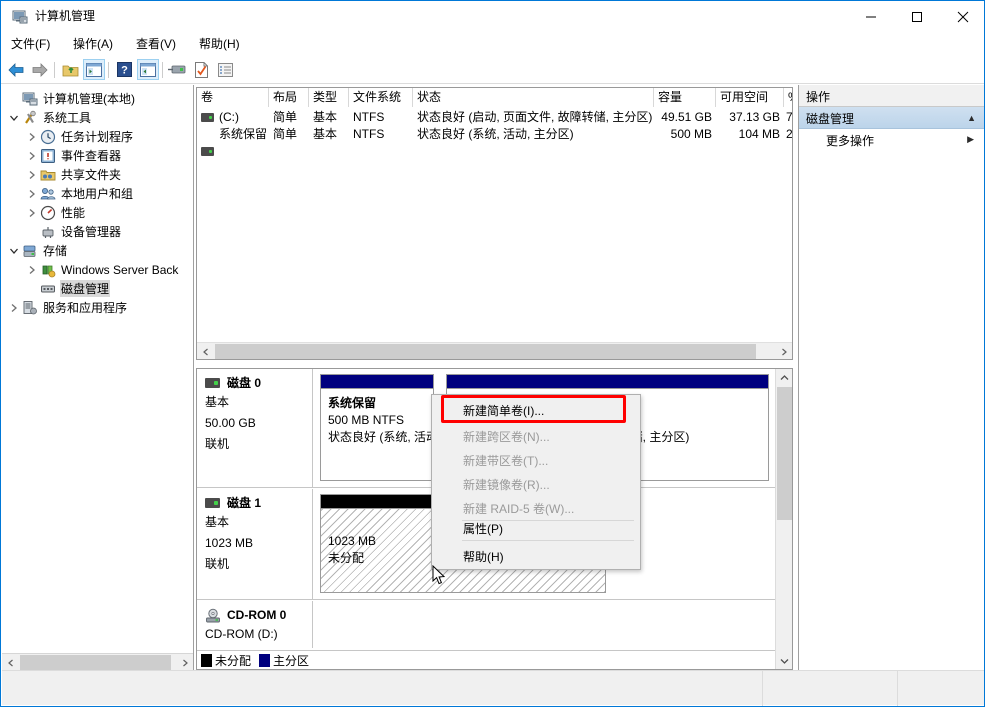  I want to click on tree-item-system-tools: 系统工具, so click(49, 117).